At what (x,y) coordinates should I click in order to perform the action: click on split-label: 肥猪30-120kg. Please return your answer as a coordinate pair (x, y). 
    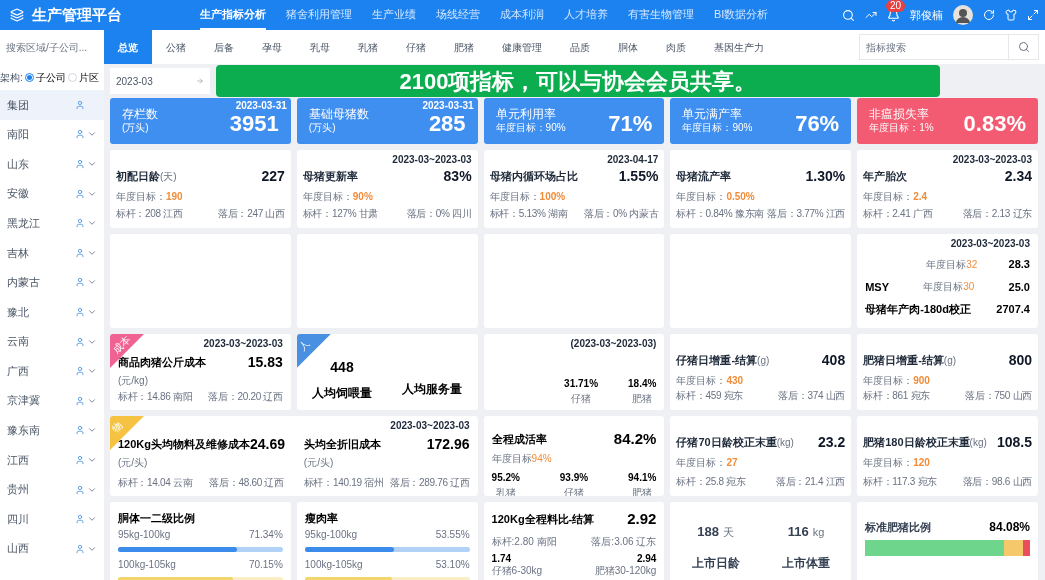
    Looking at the image, I should click on (625, 570).